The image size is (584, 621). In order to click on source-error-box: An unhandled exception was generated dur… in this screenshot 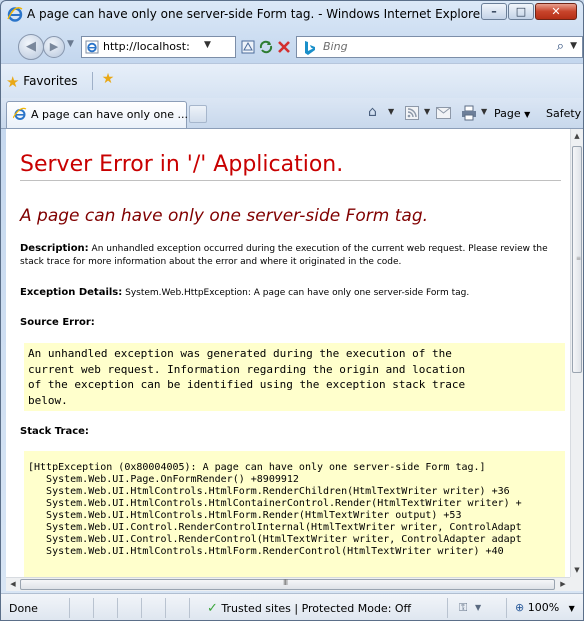, I will do `click(294, 377)`.